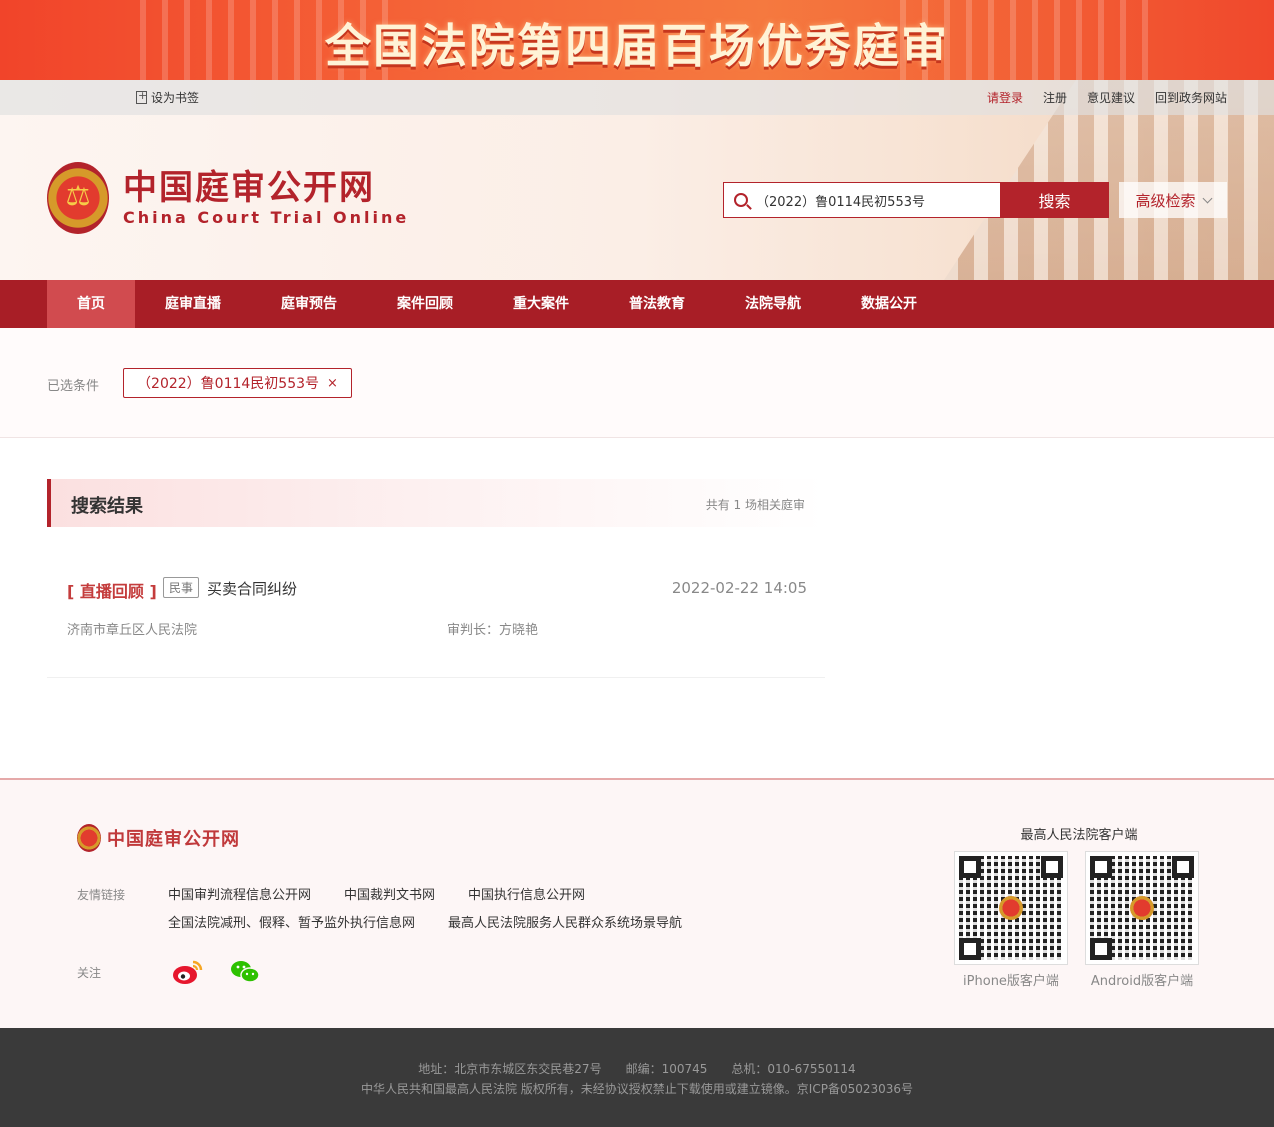  I want to click on nav-preview: 庭审预告, so click(309, 304).